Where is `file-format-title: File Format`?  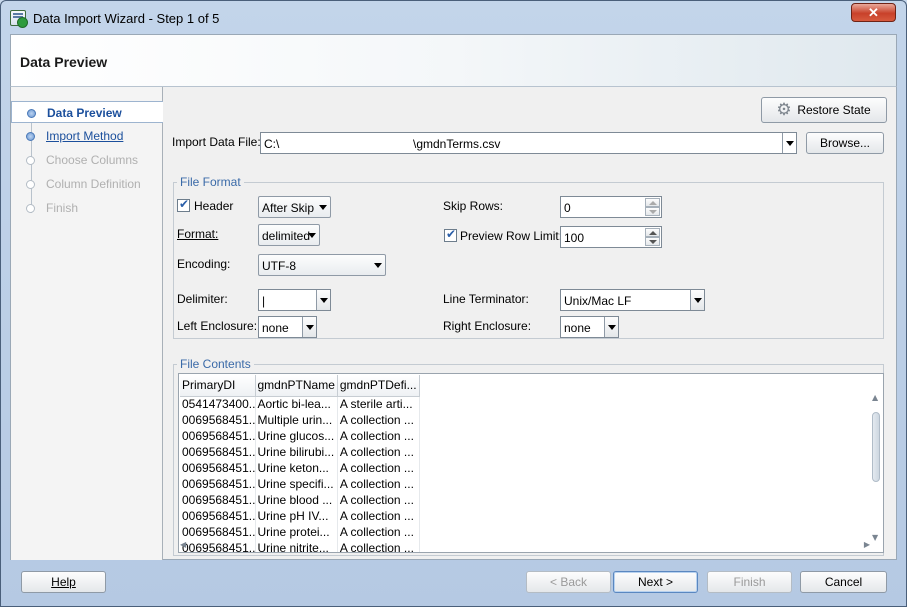
file-format-title: File Format is located at coordinates (210, 182).